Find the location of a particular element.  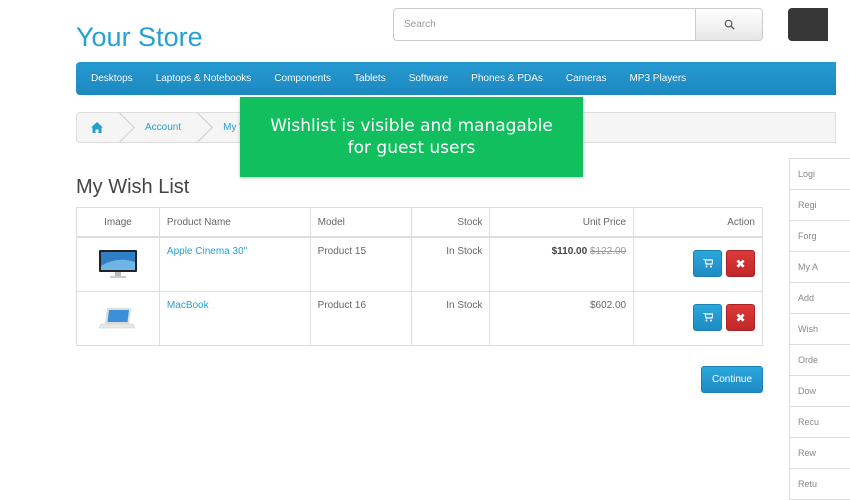

continue-button: Continue is located at coordinates (732, 379).